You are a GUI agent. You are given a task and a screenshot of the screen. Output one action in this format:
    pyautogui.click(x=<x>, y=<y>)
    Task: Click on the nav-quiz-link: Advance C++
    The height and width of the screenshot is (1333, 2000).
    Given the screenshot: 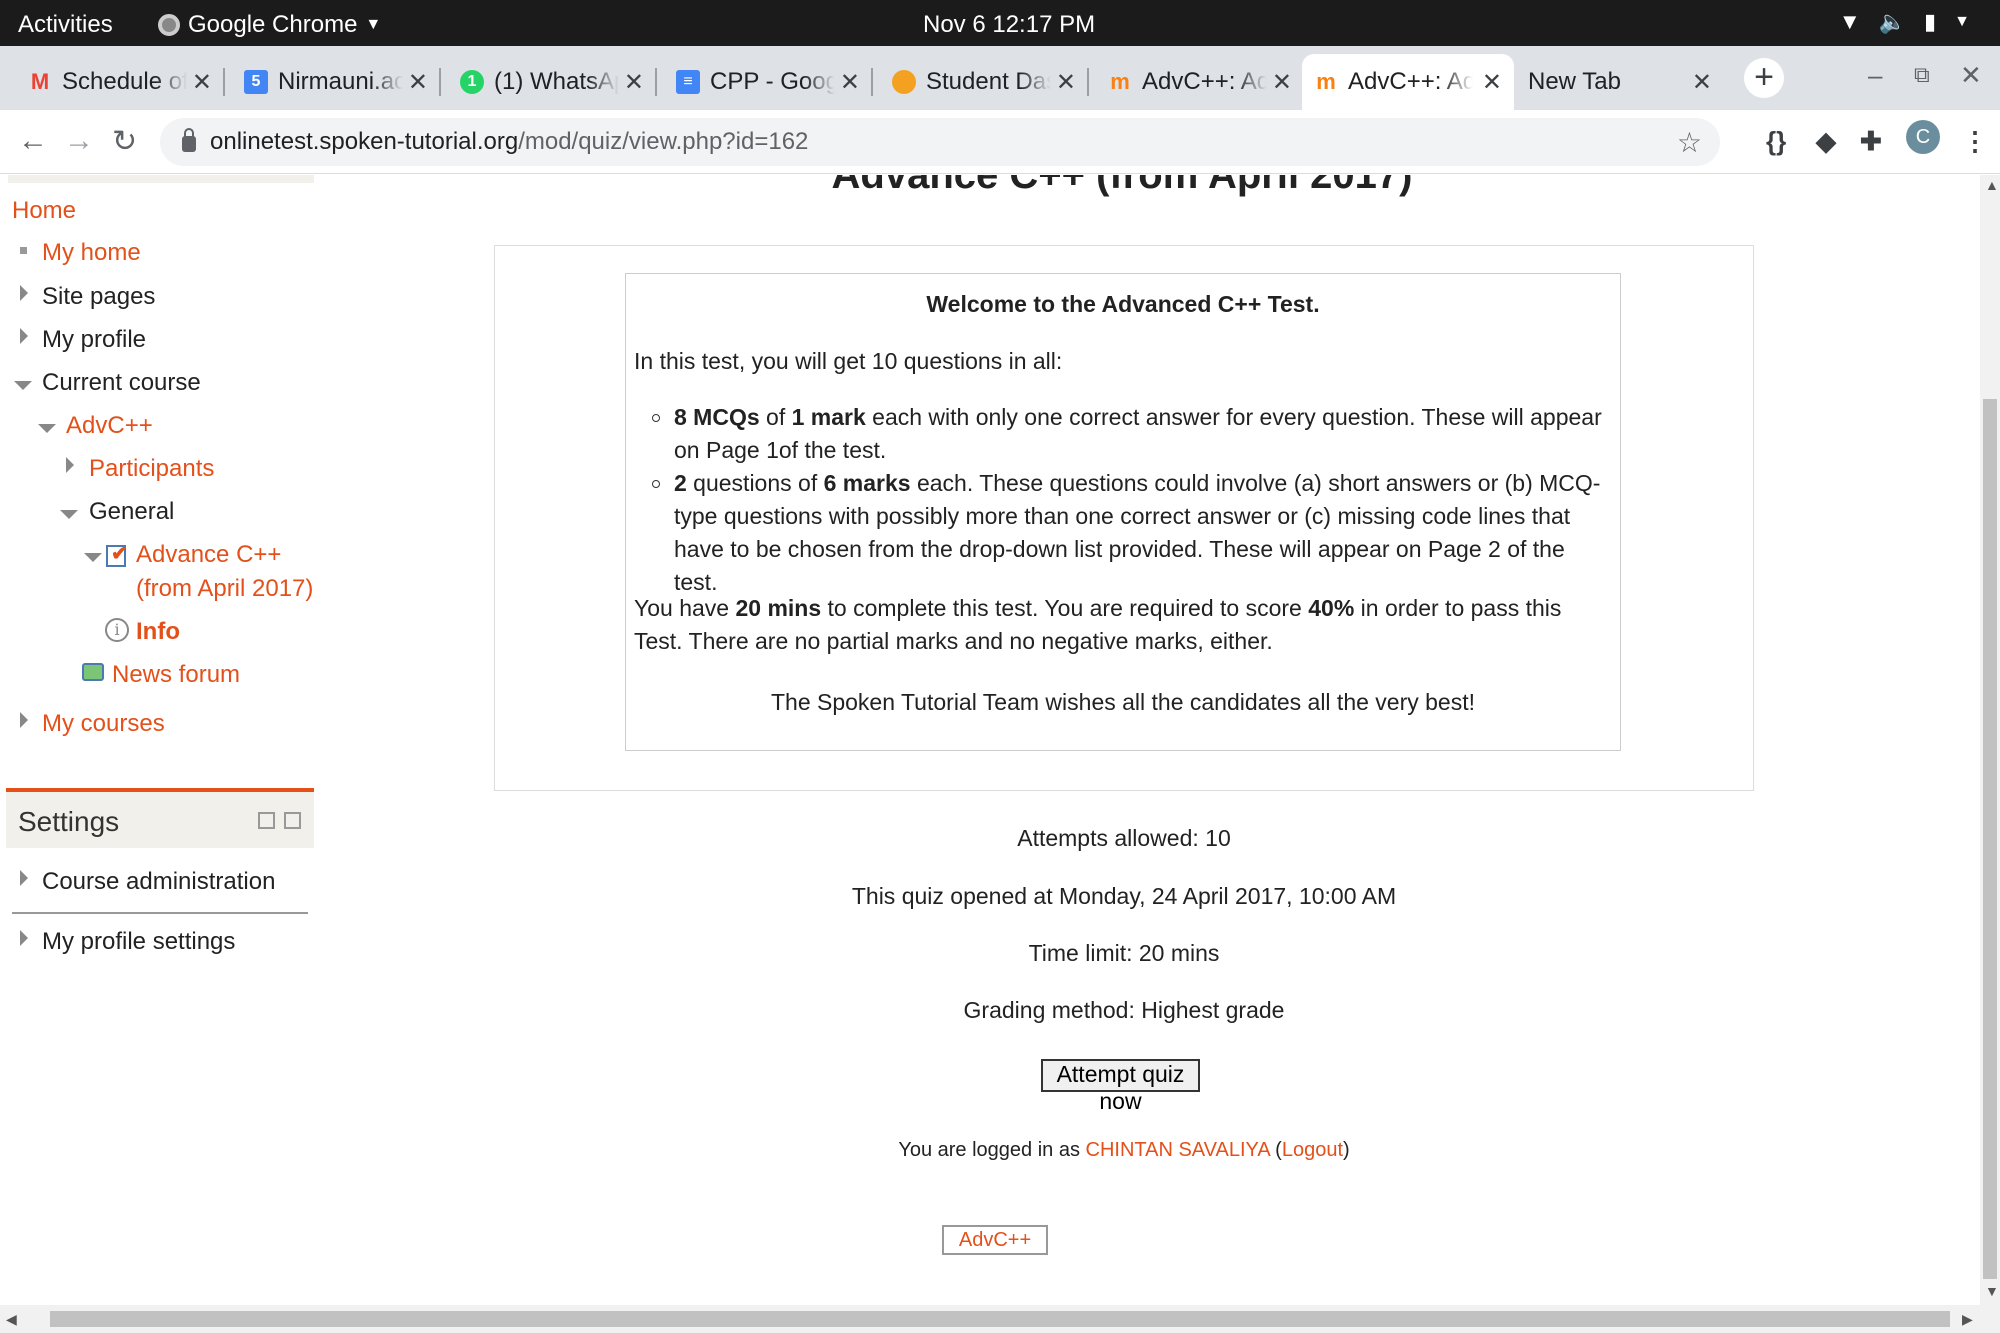 What is the action you would take?
    pyautogui.click(x=208, y=555)
    